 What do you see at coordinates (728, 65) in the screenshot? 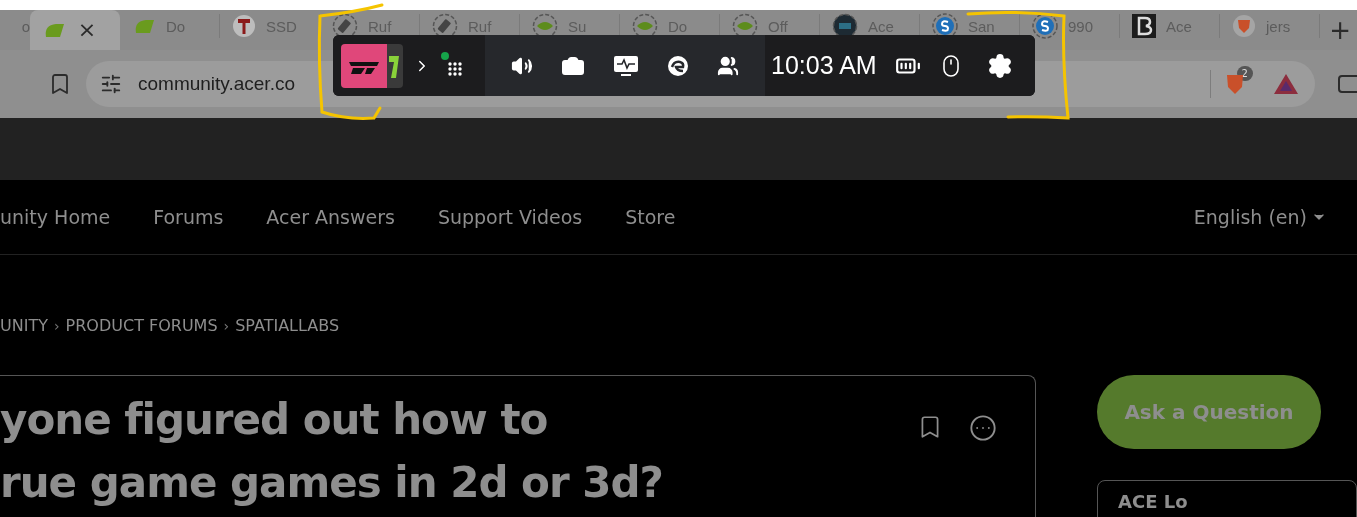
I see `people-icon` at bounding box center [728, 65].